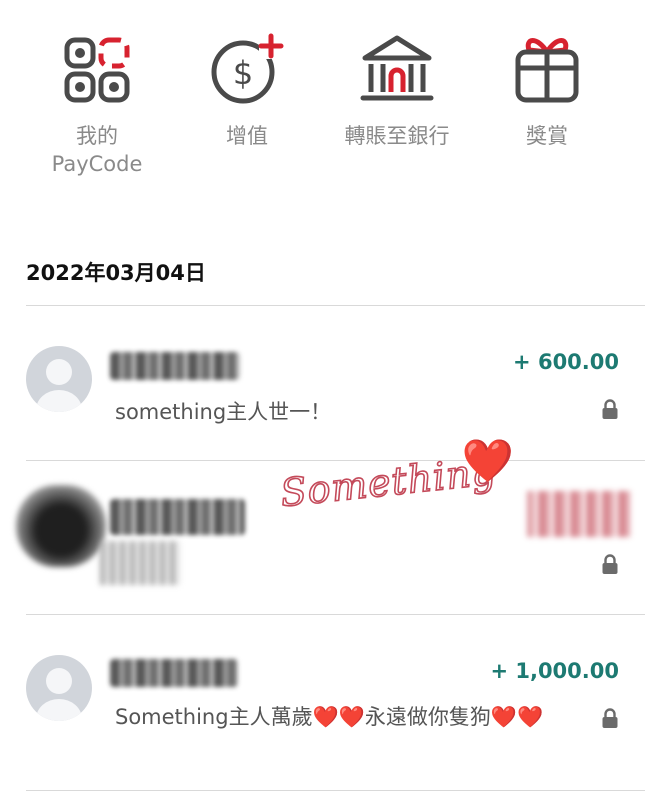  Describe the element at coordinates (97, 150) in the screenshot. I see `my-paycode-label: 我的 PayCode` at that location.